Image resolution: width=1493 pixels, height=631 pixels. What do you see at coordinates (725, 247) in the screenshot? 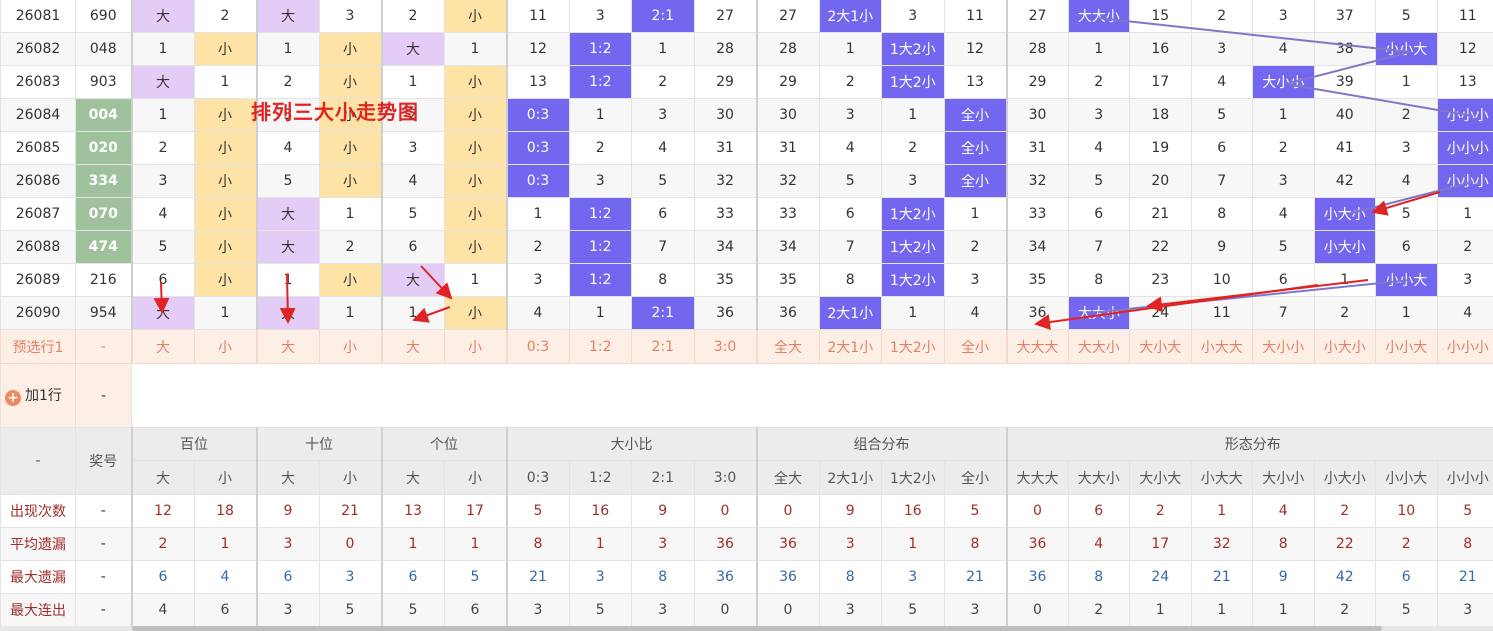
I see `trend-cell: 34` at bounding box center [725, 247].